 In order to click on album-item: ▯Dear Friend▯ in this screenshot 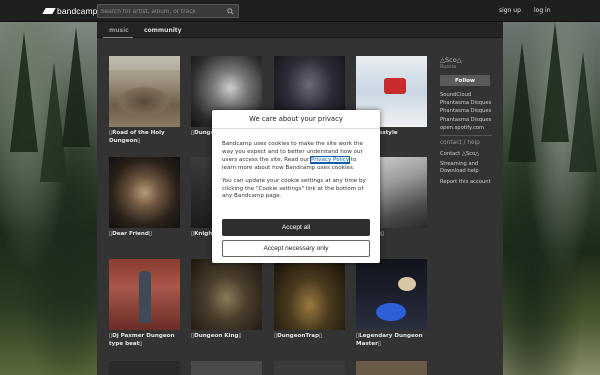, I will do `click(144, 198)`.